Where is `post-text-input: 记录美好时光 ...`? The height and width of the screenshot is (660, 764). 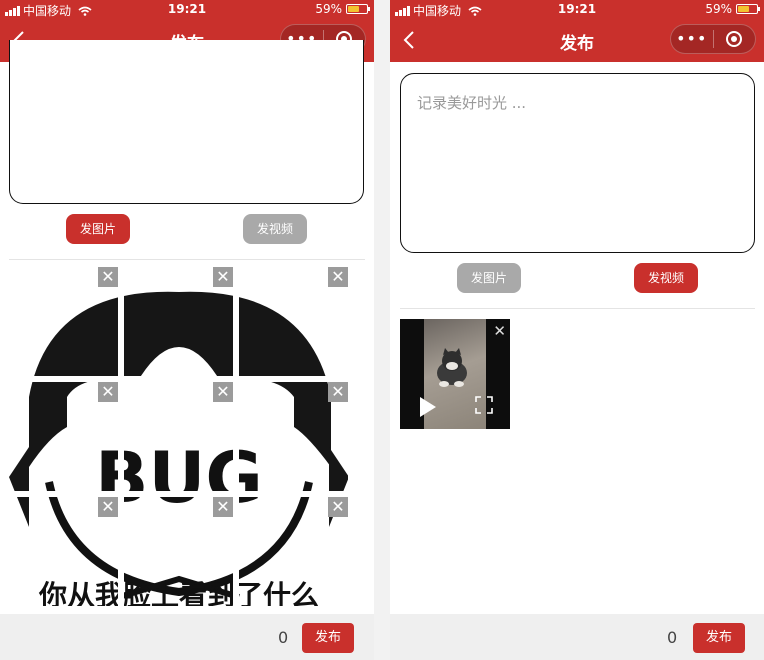
post-text-input: 记录美好时光 ... is located at coordinates (577, 163).